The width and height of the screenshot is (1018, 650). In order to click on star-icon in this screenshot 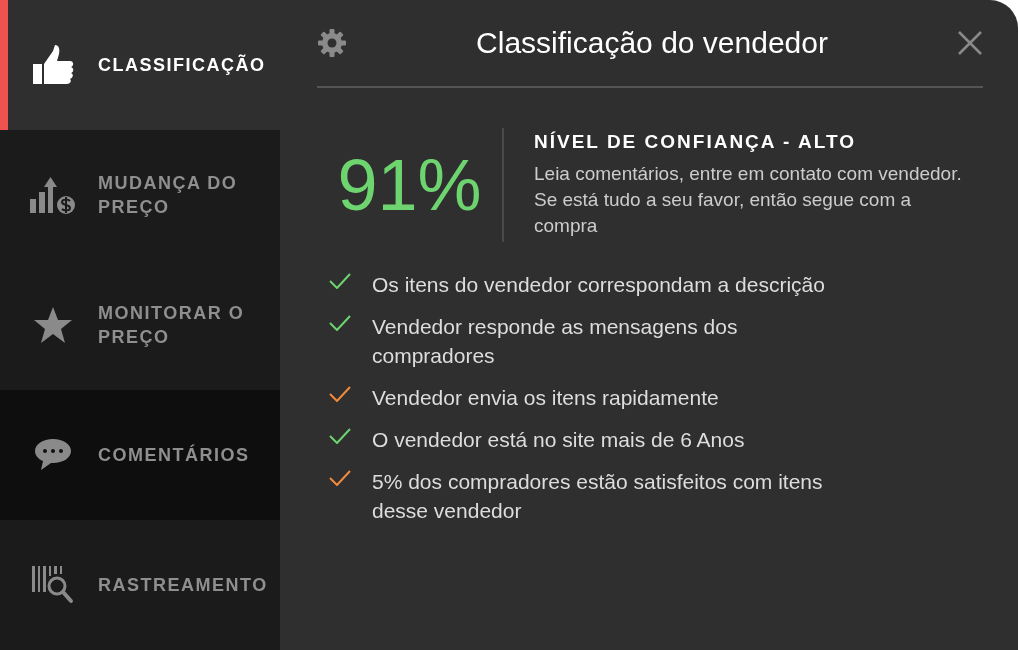, I will do `click(53, 325)`.